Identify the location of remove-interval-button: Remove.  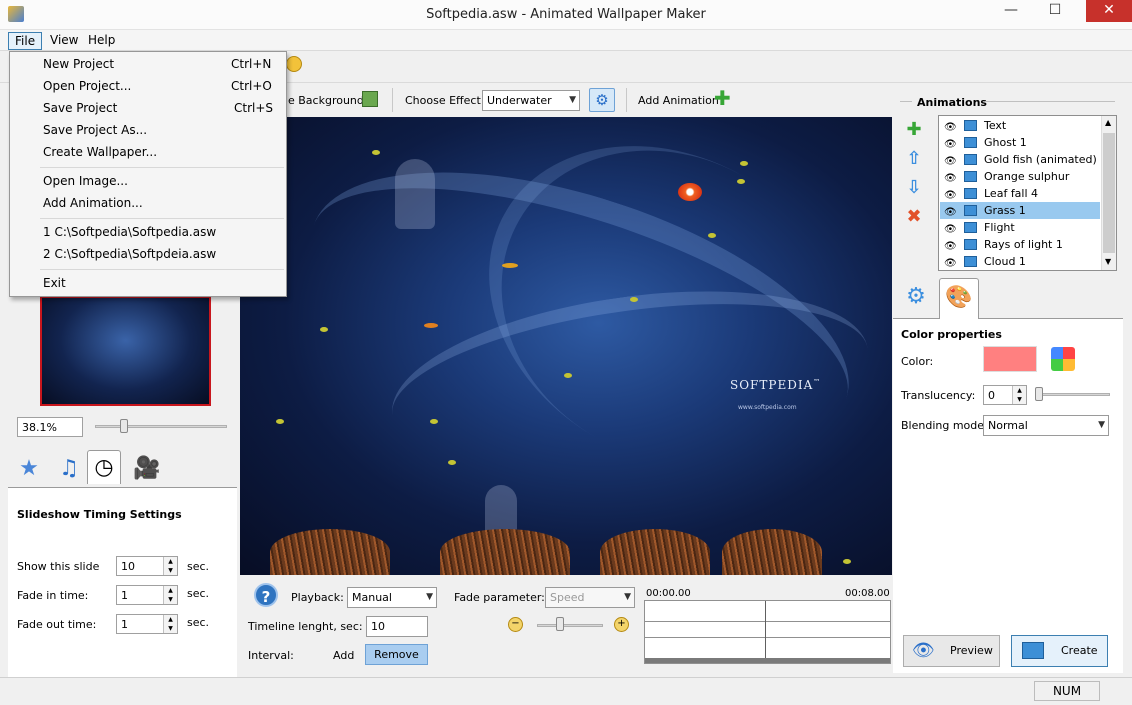
(396, 654).